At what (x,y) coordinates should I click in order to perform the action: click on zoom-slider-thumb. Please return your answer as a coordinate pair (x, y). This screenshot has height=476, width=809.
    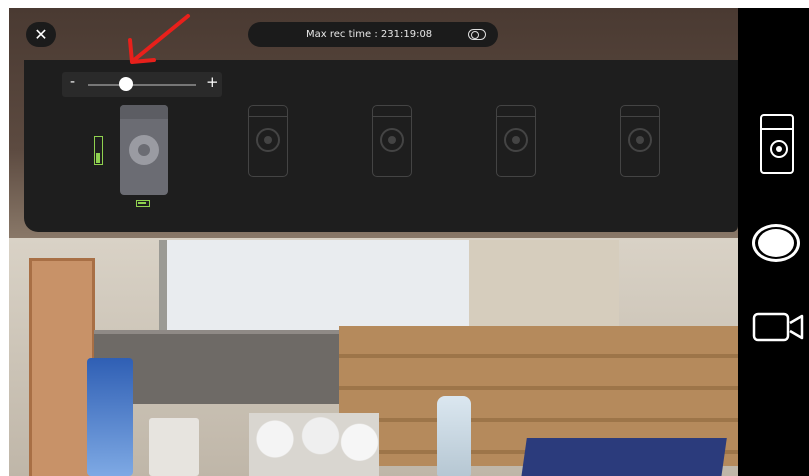
    Looking at the image, I should click on (125, 84).